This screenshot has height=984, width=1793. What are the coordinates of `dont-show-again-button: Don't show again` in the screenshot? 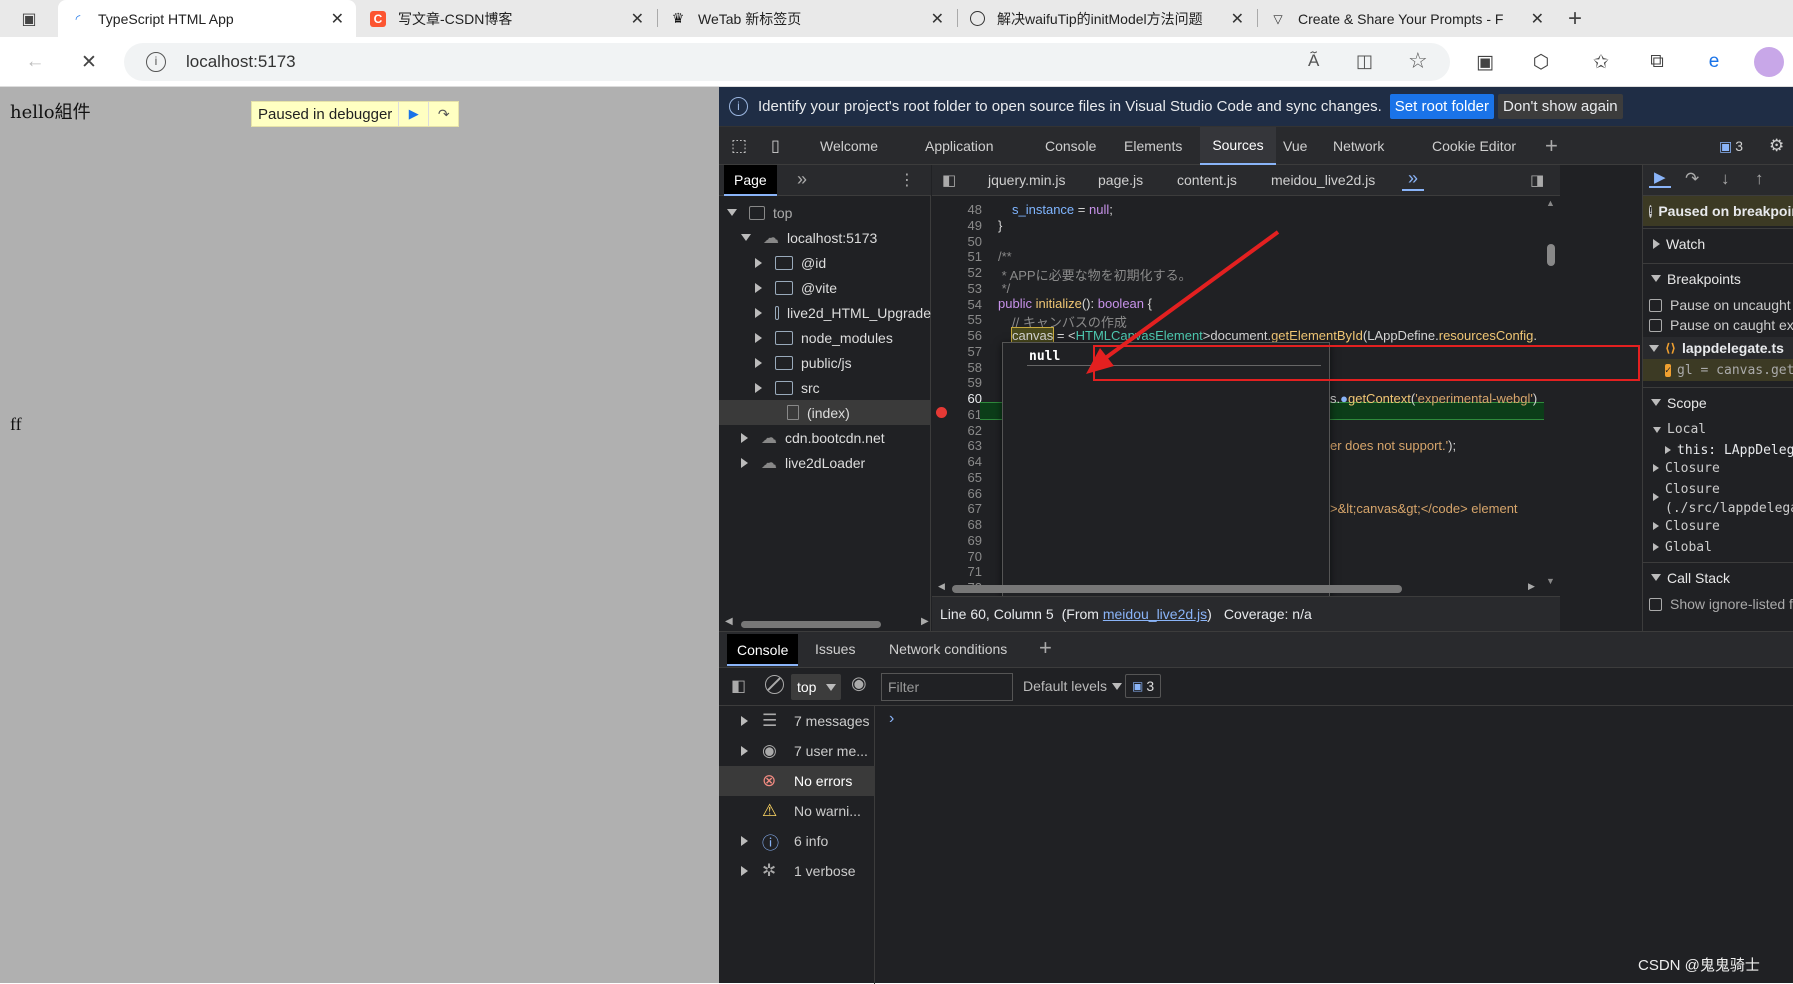 It's located at (1560, 106).